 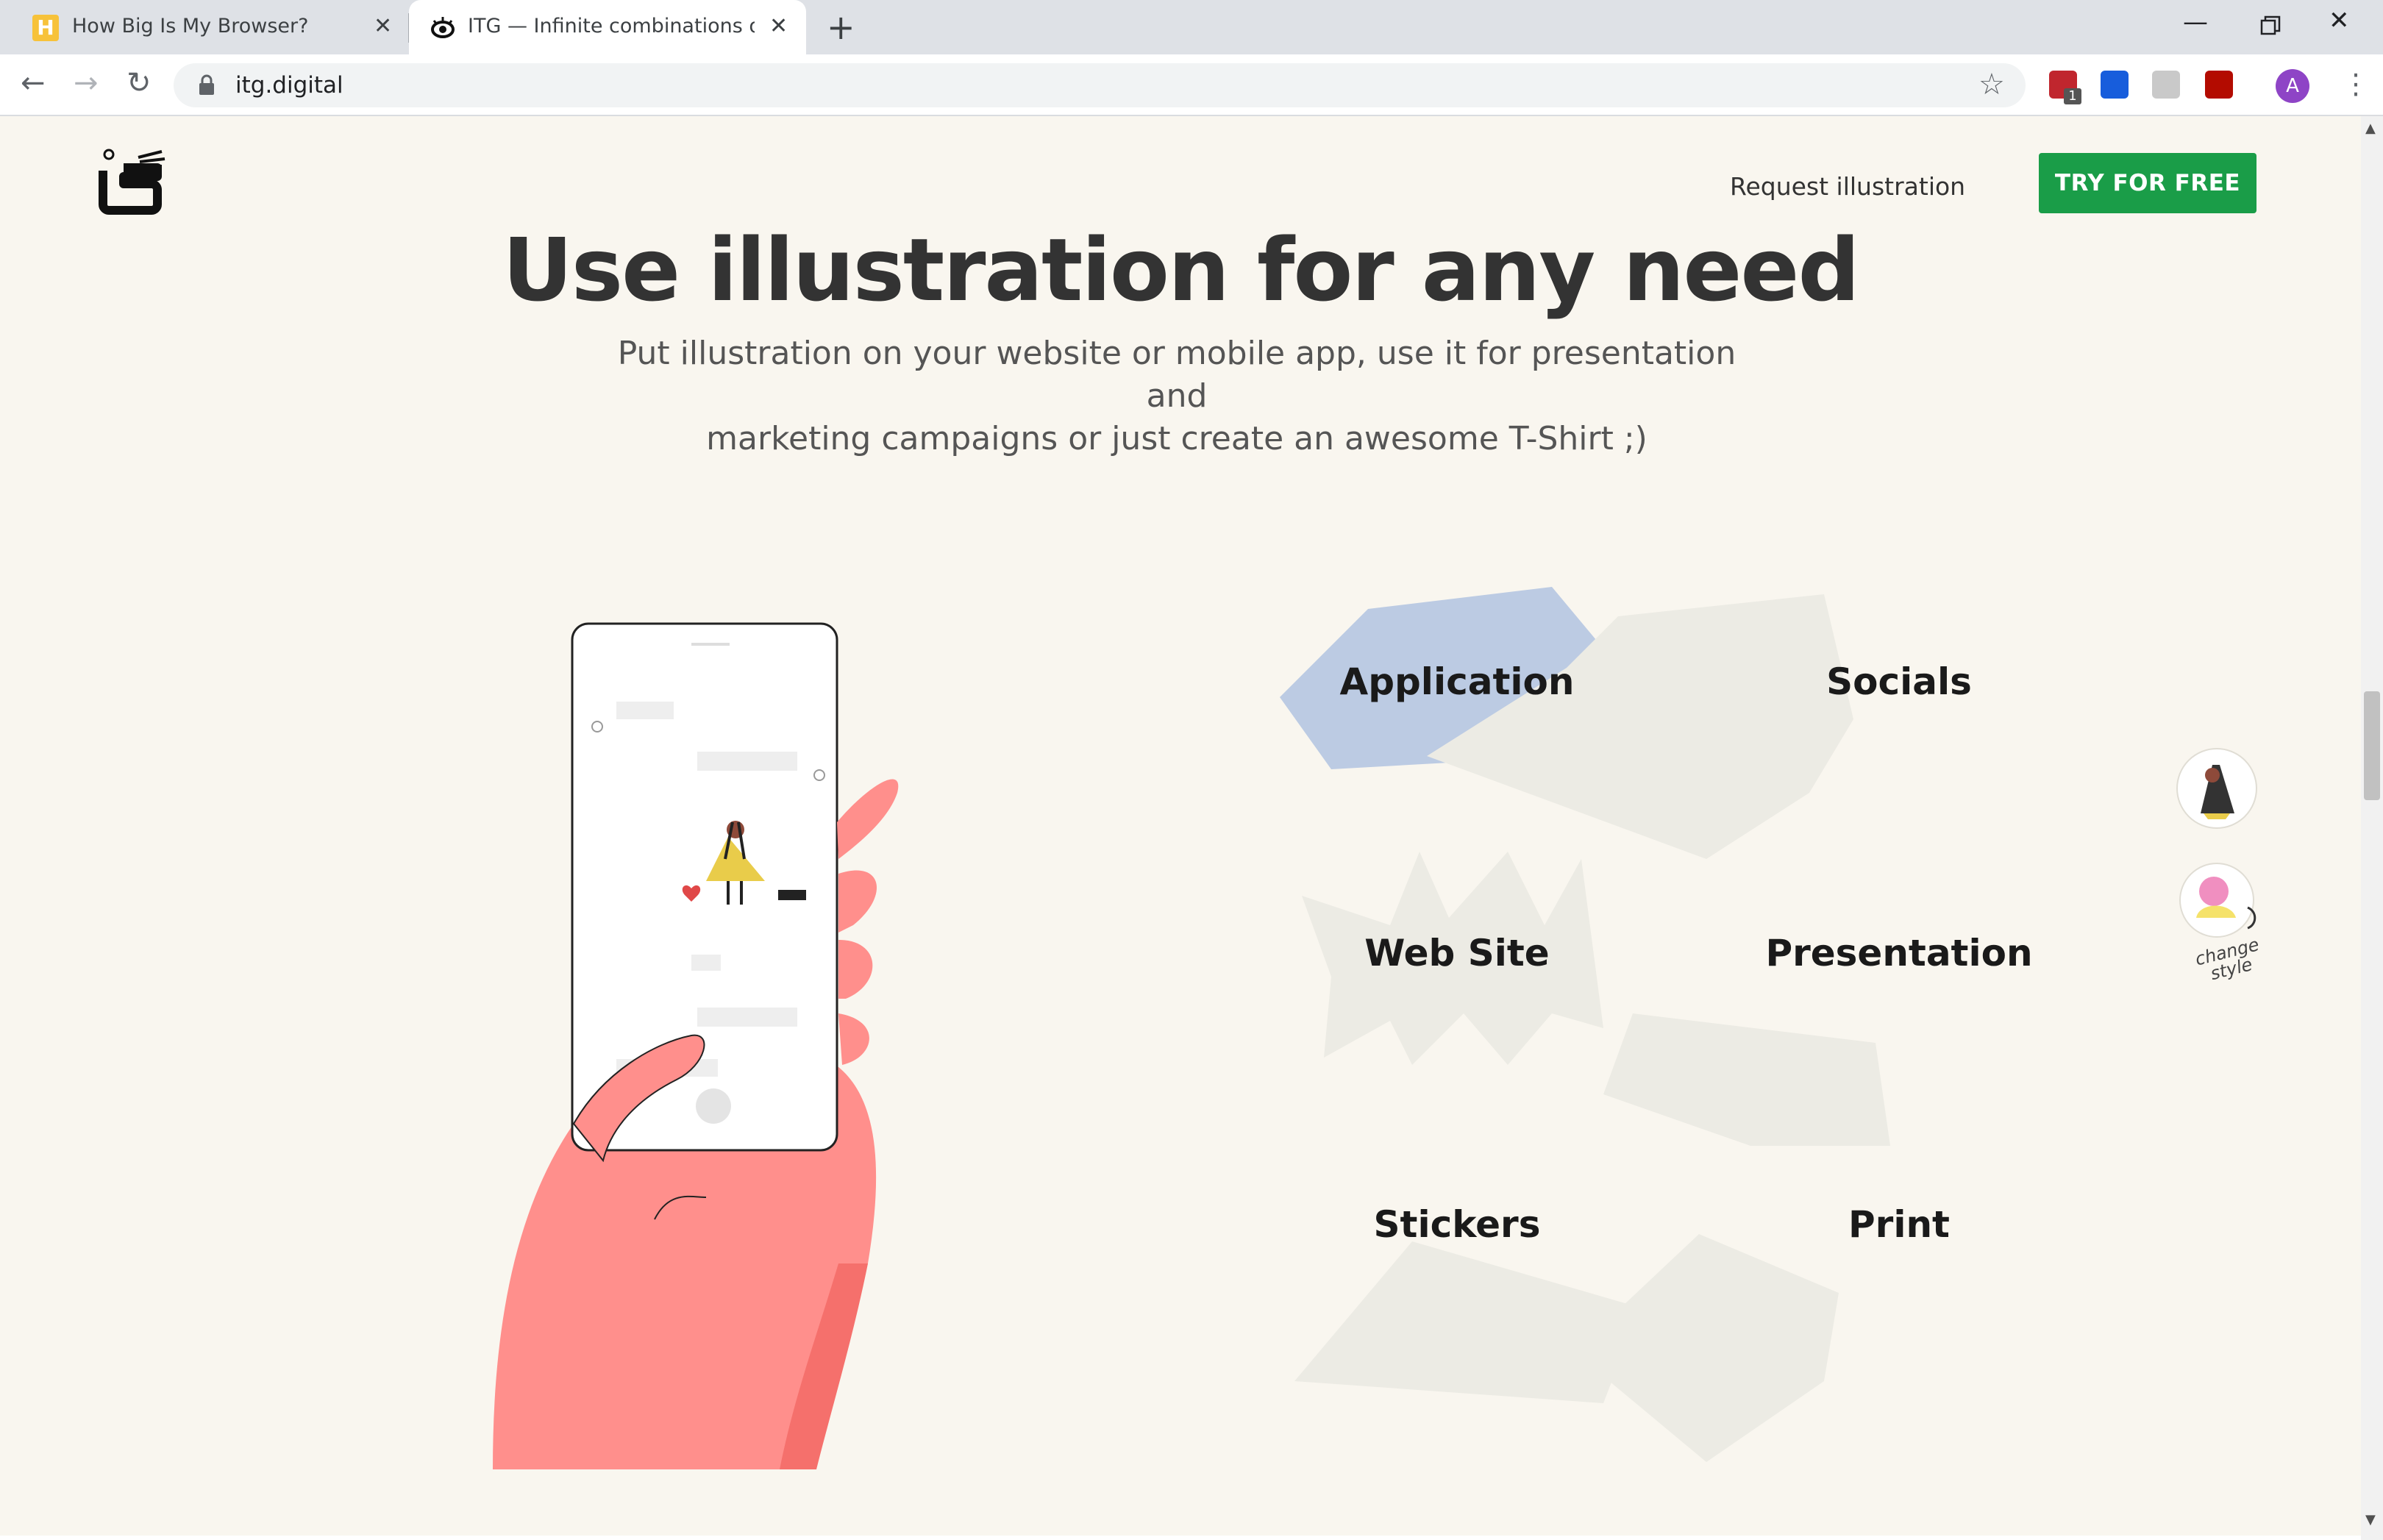 I want to click on use-case-presentation: Presentation, so click(x=1899, y=953).